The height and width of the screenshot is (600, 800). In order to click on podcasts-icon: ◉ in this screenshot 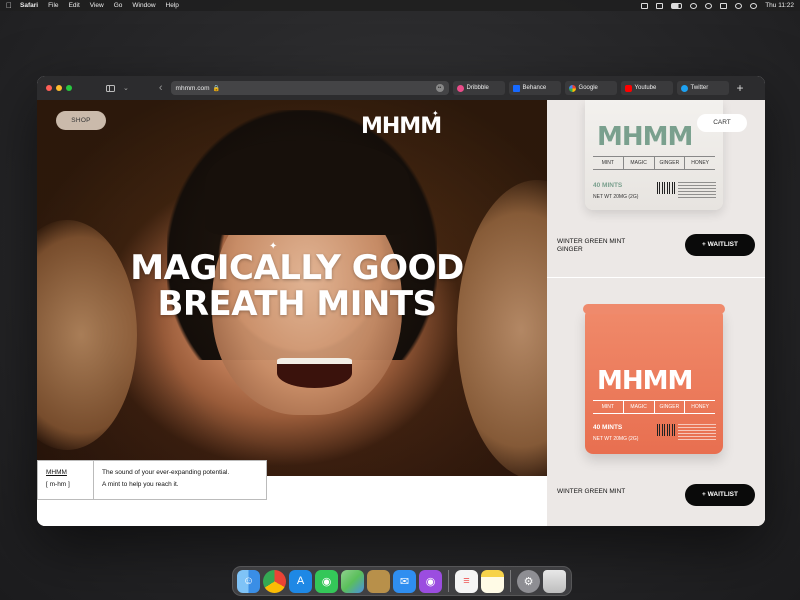, I will do `click(430, 581)`.